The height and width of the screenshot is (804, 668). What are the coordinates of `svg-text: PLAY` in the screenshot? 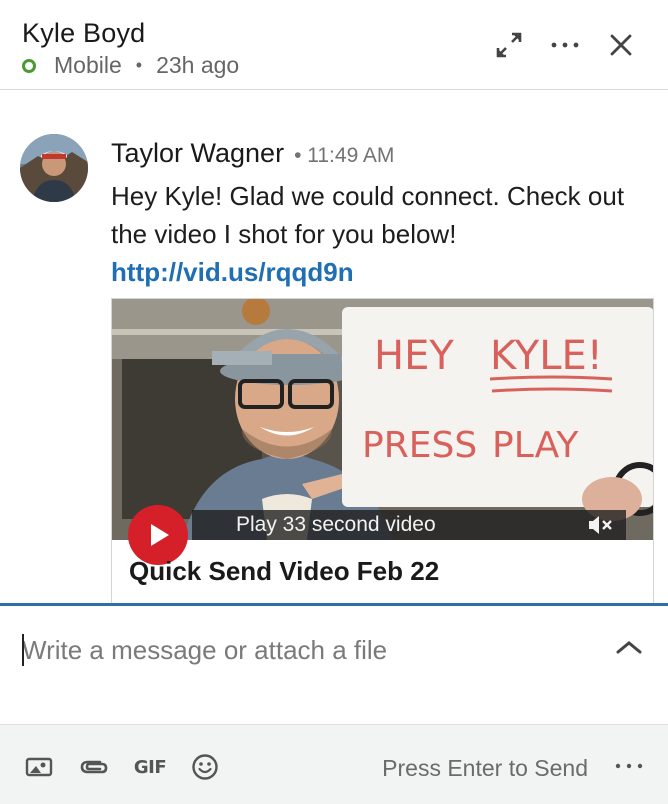 It's located at (535, 445).